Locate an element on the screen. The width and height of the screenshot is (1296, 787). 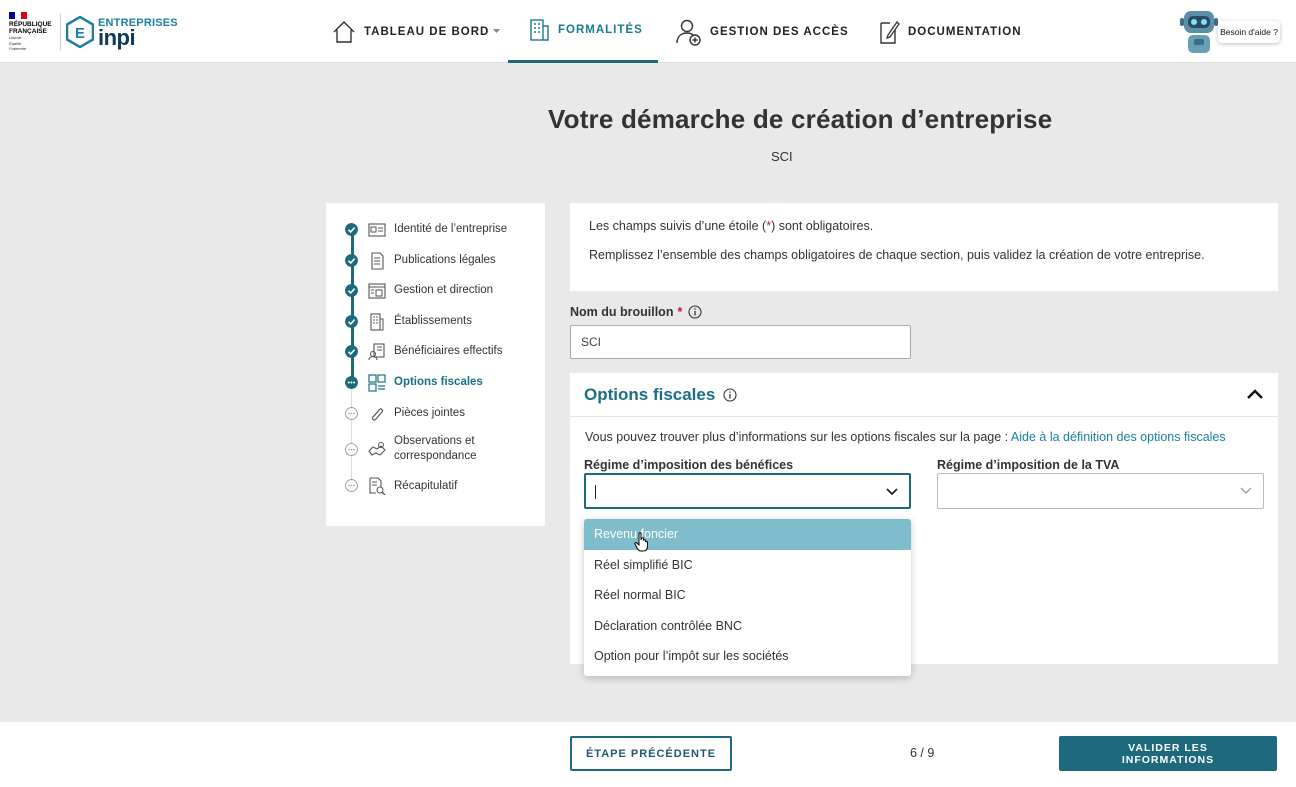
step-indicator: 6 / 9 is located at coordinates (922, 753).